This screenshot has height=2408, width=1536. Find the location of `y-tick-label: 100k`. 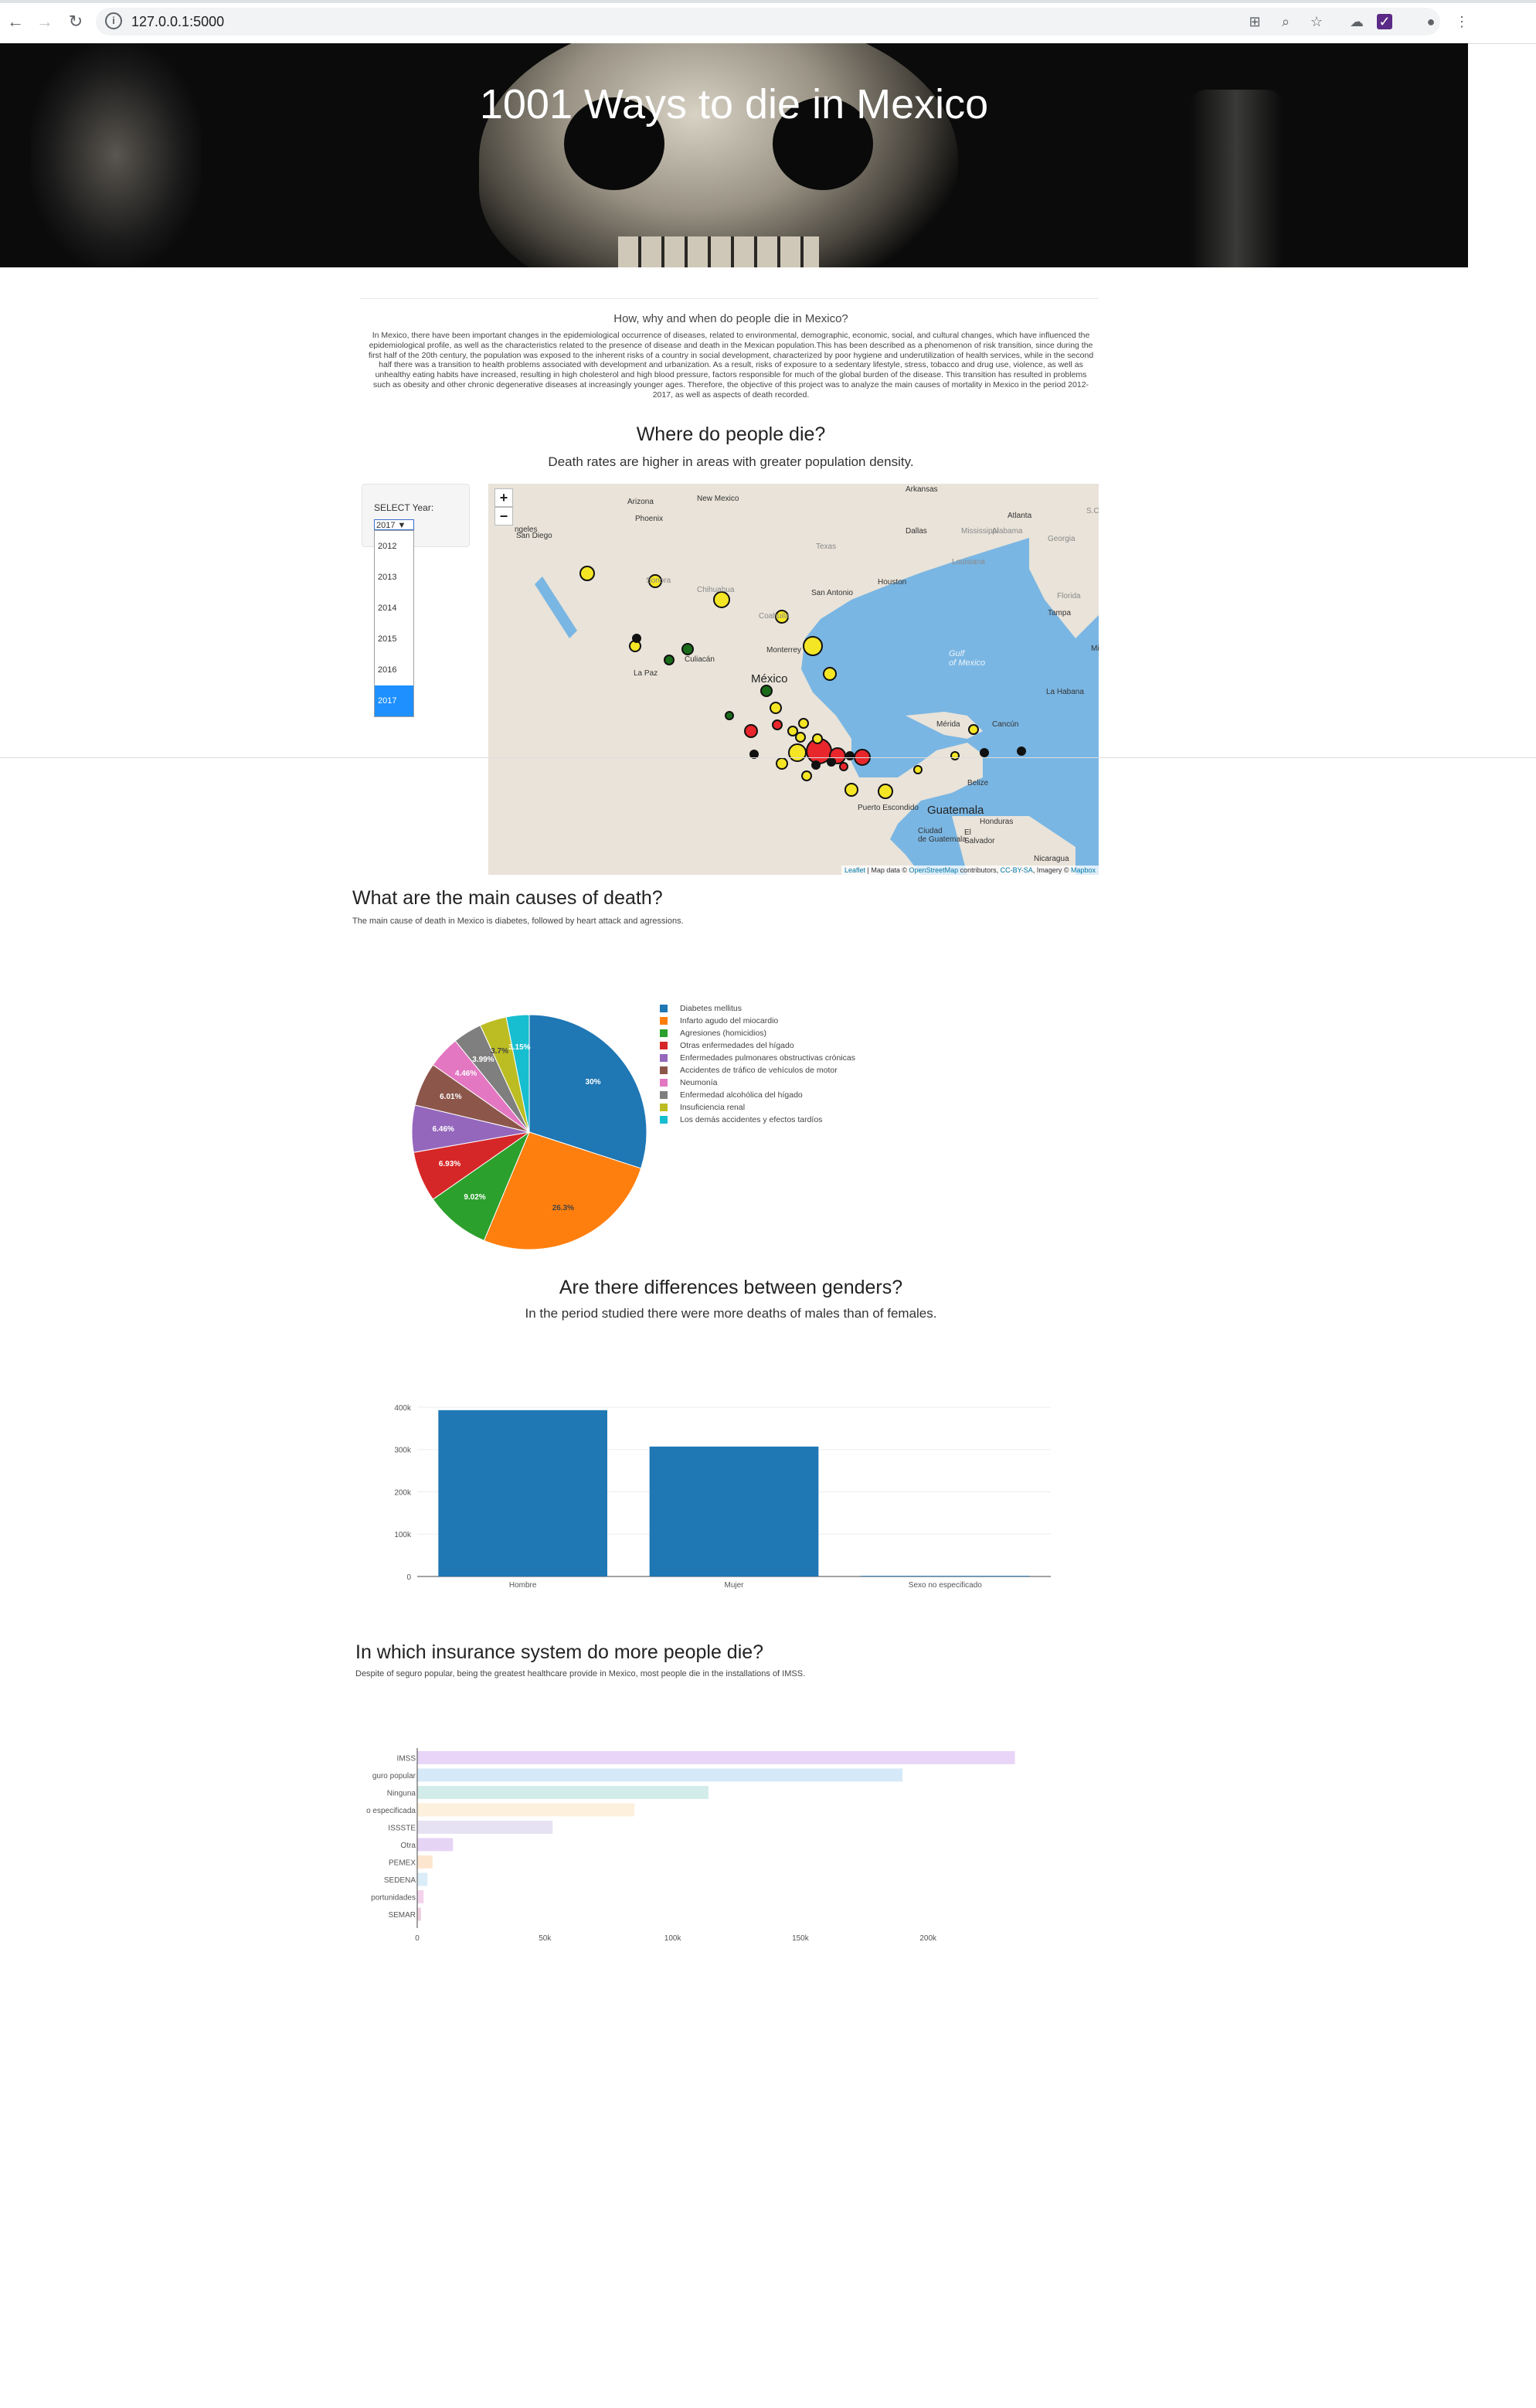

y-tick-label: 100k is located at coordinates (403, 1535).